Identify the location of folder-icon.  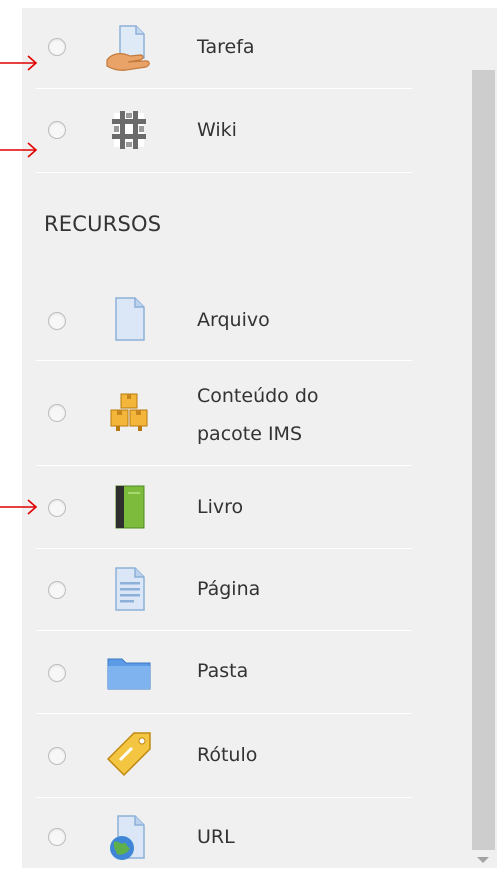
(129, 672).